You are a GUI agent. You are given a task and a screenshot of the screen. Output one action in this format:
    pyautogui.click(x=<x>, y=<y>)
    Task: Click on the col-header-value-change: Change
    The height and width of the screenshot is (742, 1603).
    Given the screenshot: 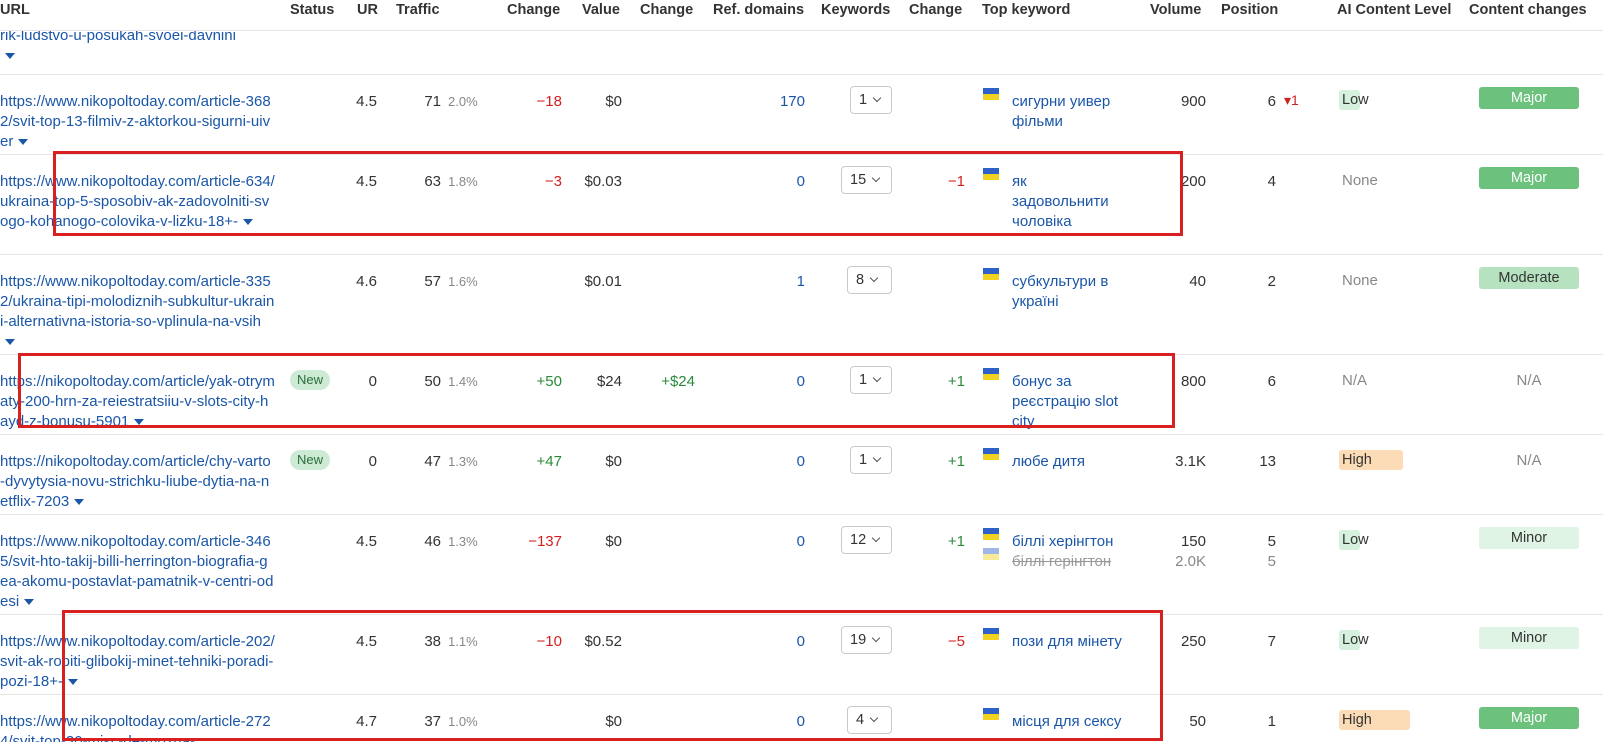 What is the action you would take?
    pyautogui.click(x=666, y=10)
    